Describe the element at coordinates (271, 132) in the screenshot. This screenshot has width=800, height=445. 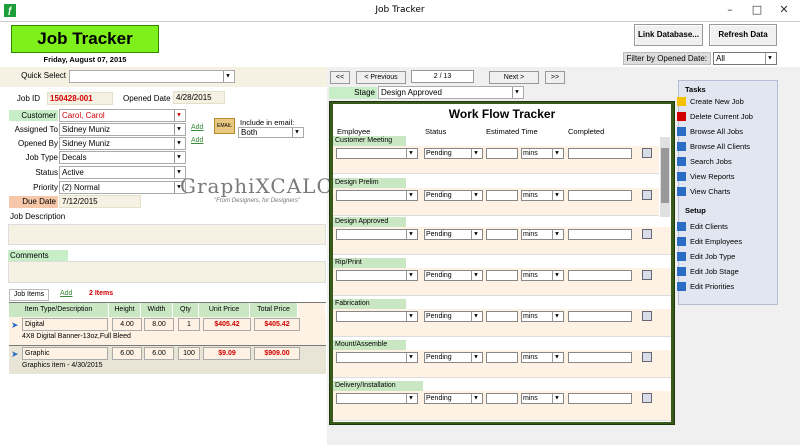
I see `include-email-select: Both` at that location.